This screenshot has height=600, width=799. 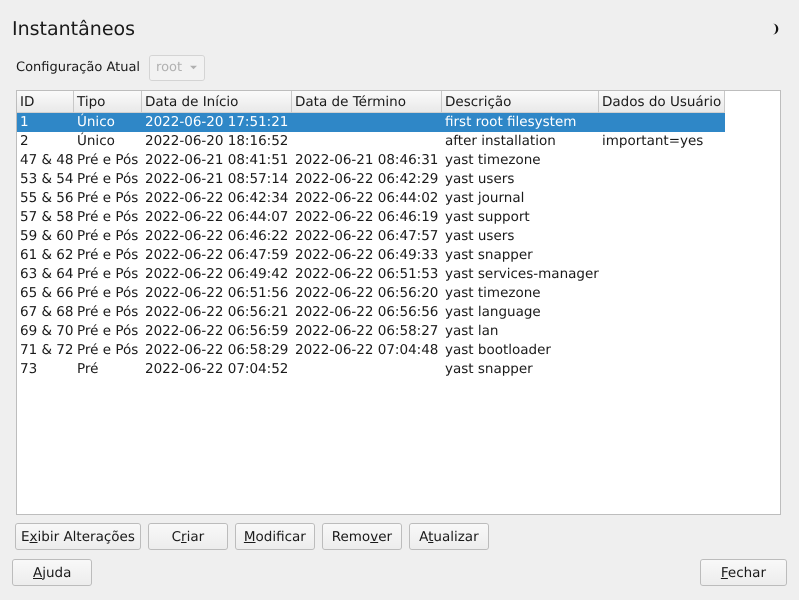 What do you see at coordinates (47, 350) in the screenshot?
I see `table-cell: 71 & 72` at bounding box center [47, 350].